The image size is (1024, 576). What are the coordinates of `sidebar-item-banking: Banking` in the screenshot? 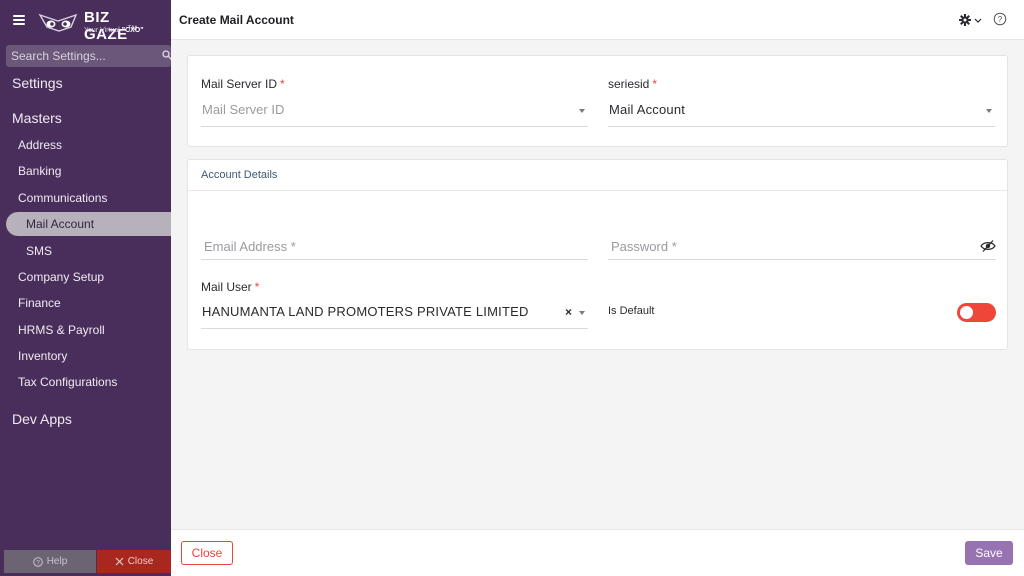 It's located at (39, 171).